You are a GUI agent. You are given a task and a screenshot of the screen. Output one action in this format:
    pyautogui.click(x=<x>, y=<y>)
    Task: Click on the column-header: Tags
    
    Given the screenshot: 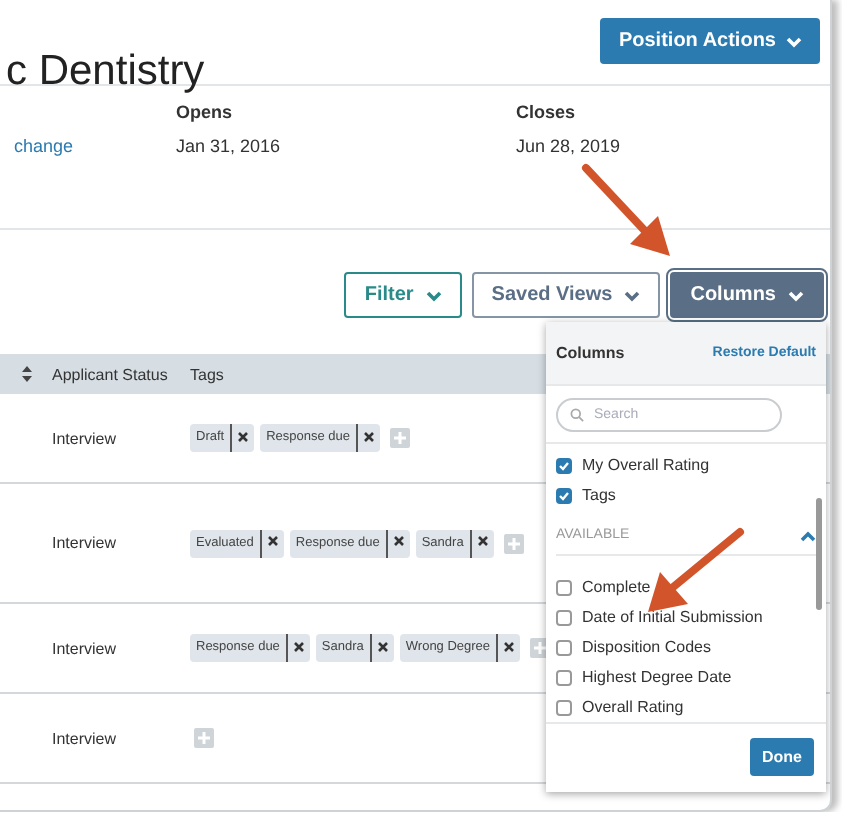 What is the action you would take?
    pyautogui.click(x=310, y=374)
    